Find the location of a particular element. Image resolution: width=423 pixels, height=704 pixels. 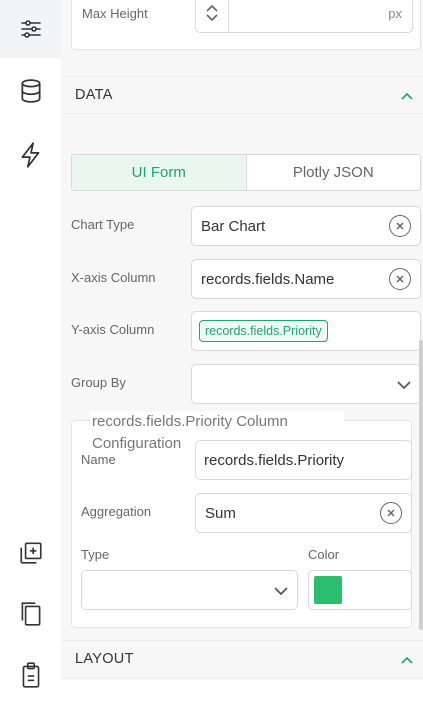

layout-section-header: LAYOUT is located at coordinates (242, 659).